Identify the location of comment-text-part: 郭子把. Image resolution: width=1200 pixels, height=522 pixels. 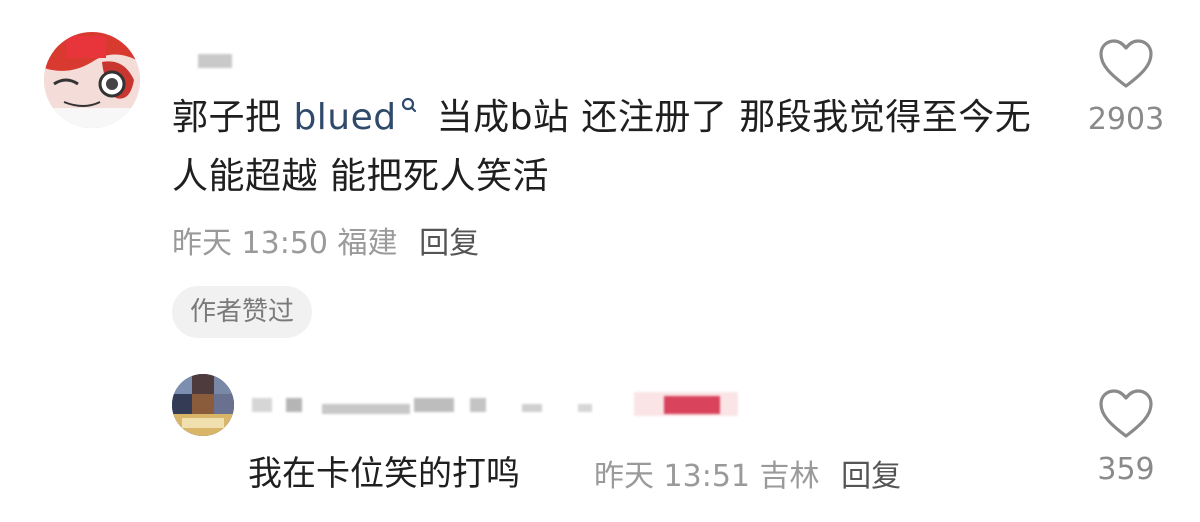
(233, 117).